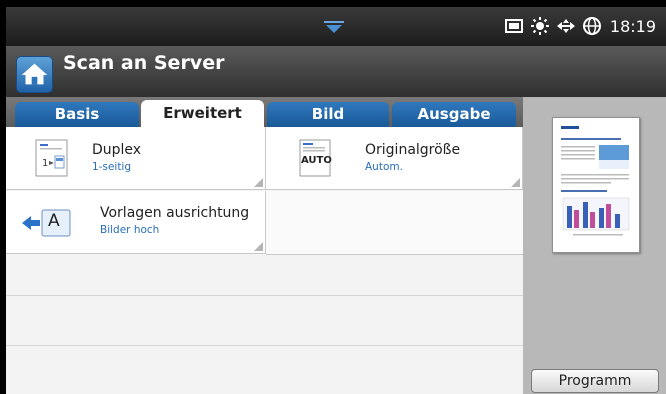  What do you see at coordinates (454, 114) in the screenshot?
I see `tab-ausgabe: Ausgabe` at bounding box center [454, 114].